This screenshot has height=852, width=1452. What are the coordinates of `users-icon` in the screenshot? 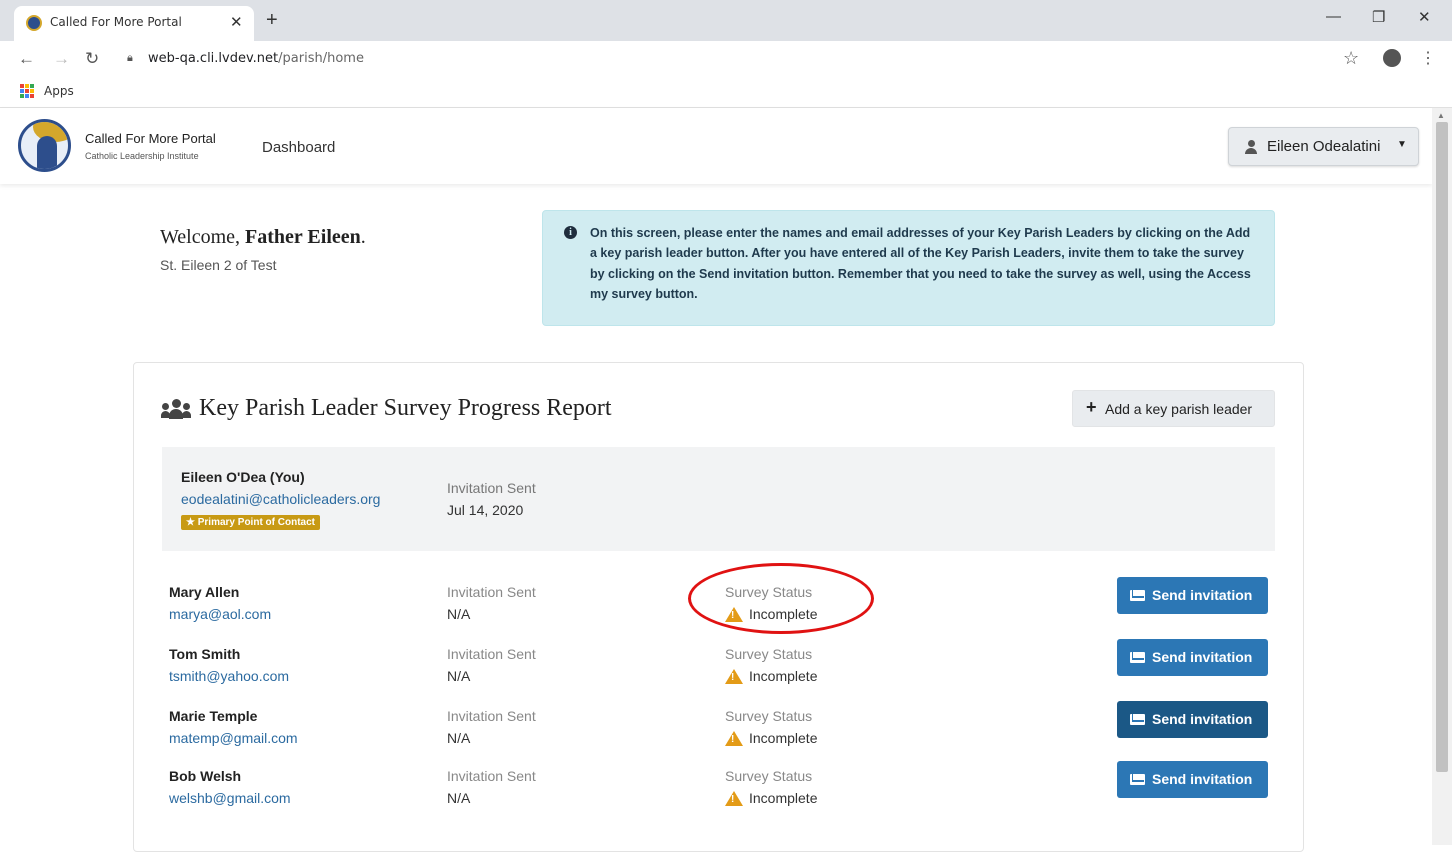 It's located at (176, 409).